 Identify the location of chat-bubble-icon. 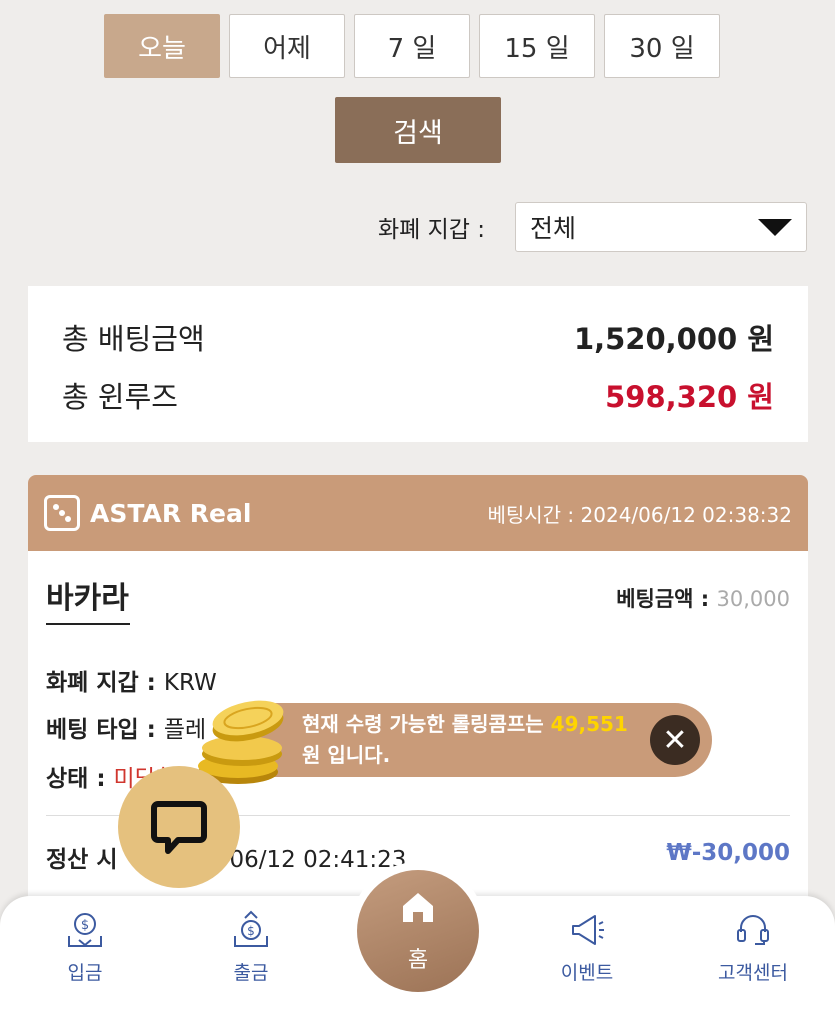
(179, 827).